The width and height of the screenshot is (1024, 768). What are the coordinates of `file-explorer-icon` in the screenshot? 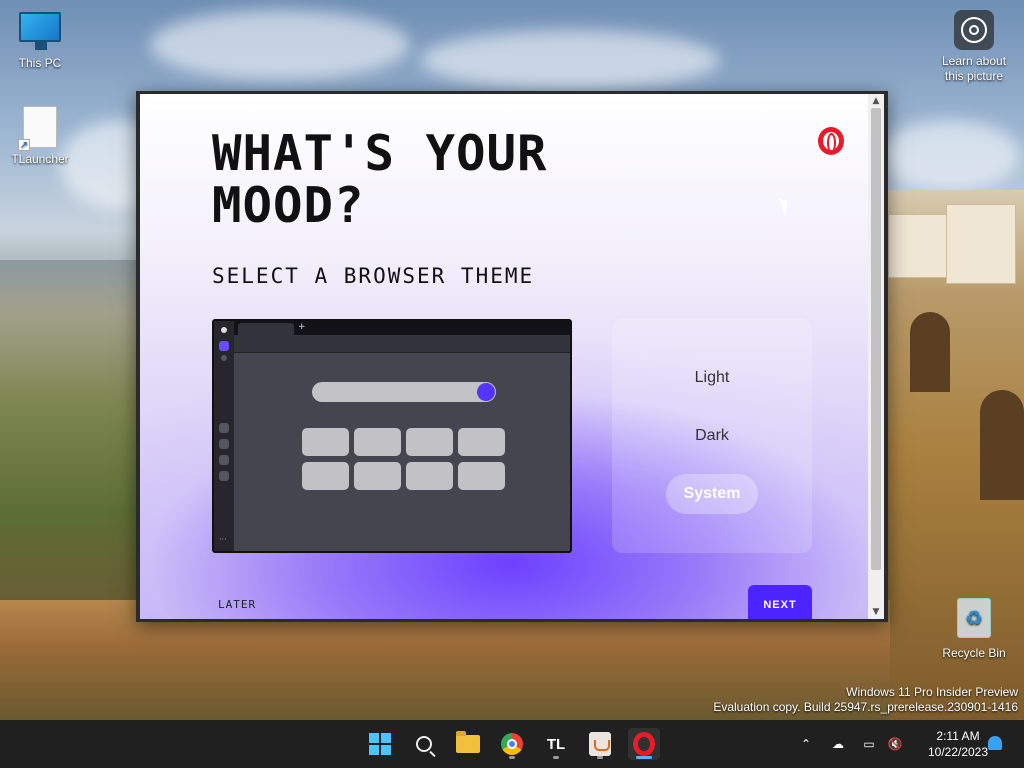 It's located at (468, 744).